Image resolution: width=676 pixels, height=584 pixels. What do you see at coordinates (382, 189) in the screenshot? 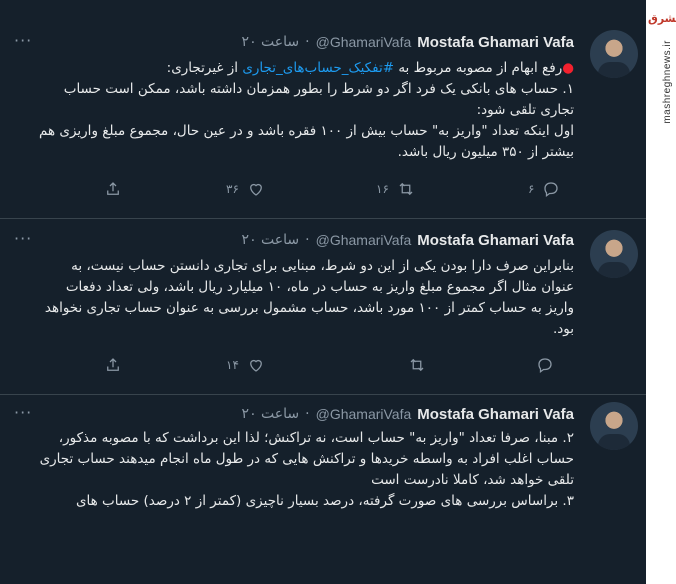
I see `retweet-count: ۱۶` at bounding box center [382, 189].